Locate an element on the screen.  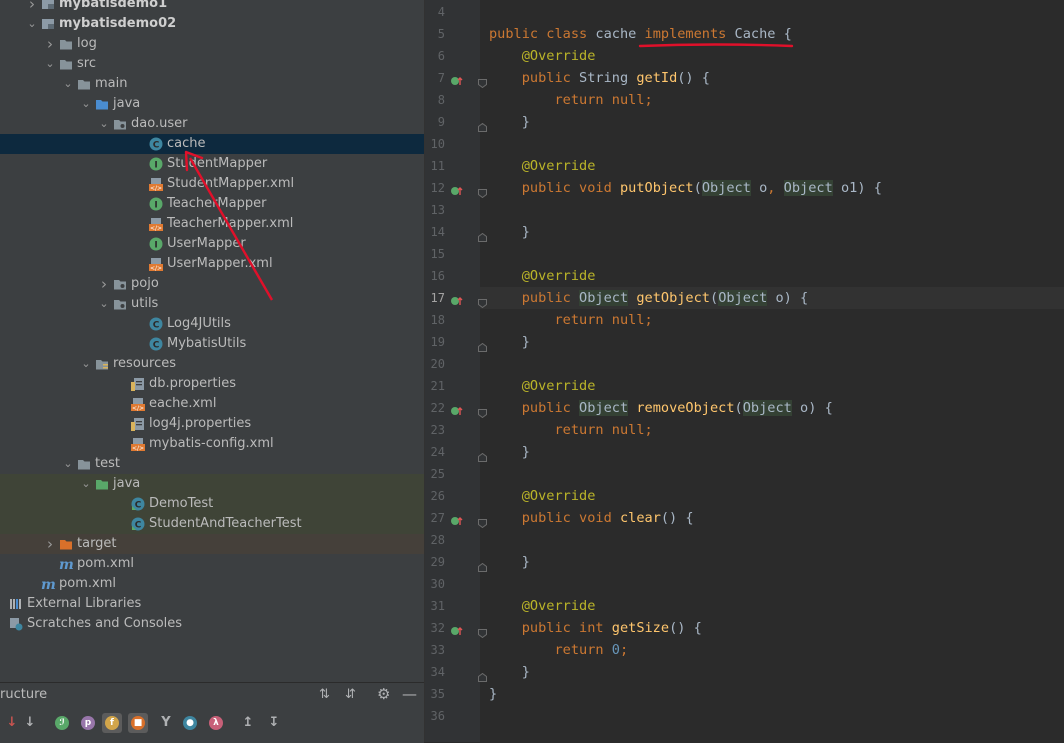
minimize-icon: — is located at coordinates (409, 694).